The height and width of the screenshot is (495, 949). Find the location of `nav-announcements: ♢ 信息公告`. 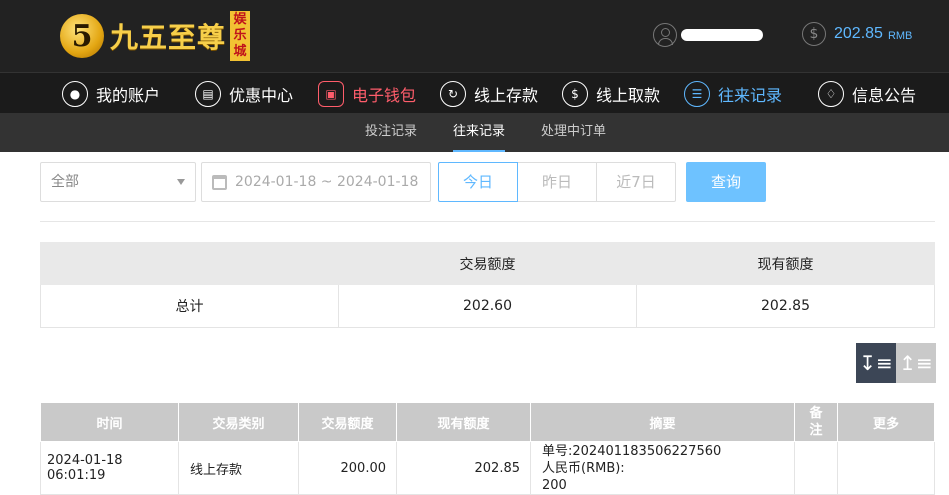

nav-announcements: ♢ 信息公告 is located at coordinates (867, 94).